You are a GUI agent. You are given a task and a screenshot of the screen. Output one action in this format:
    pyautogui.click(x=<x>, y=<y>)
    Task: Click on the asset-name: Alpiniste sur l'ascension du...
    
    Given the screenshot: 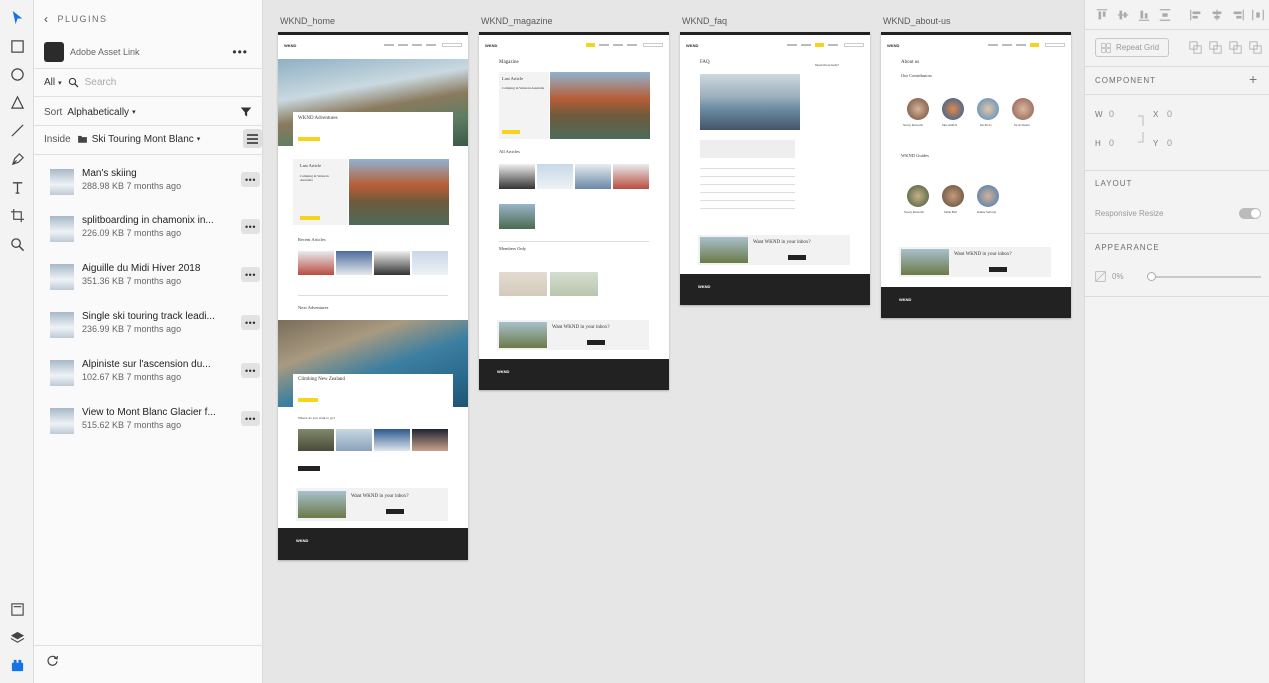 What is the action you would take?
    pyautogui.click(x=146, y=364)
    